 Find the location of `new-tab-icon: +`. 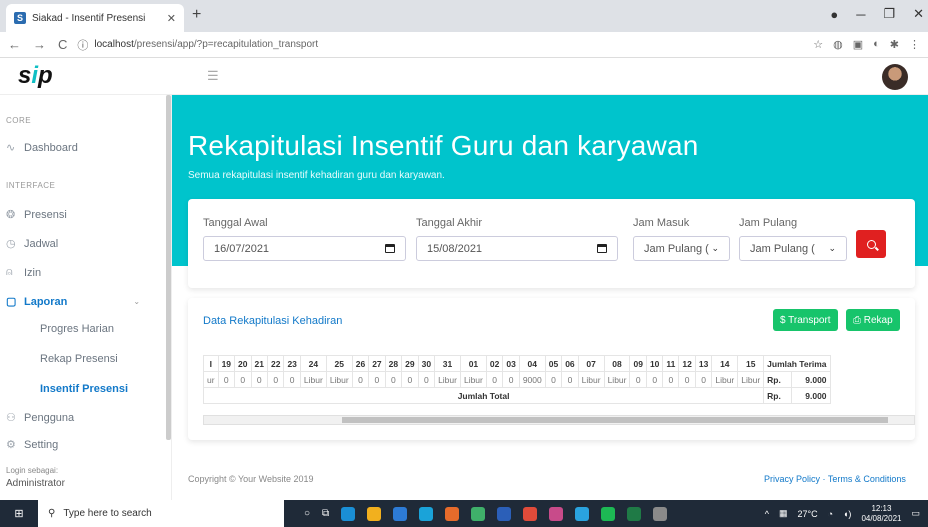

new-tab-icon: + is located at coordinates (196, 15).